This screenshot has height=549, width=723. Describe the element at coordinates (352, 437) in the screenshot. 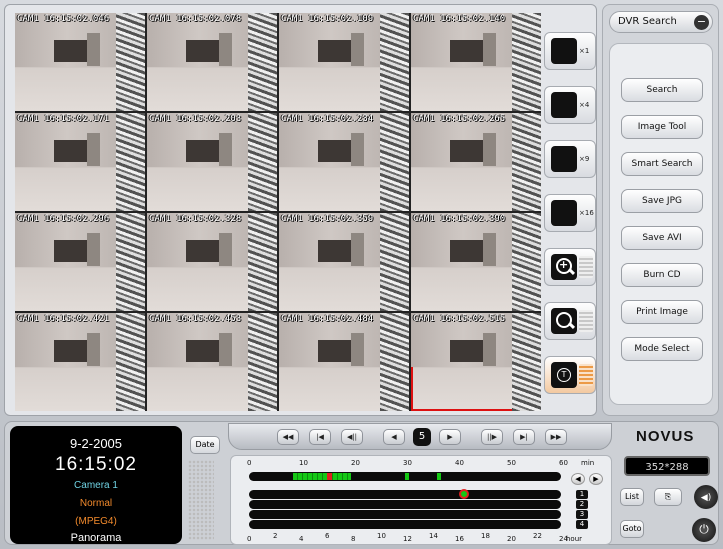

I see `step-back-button: ◀||` at that location.